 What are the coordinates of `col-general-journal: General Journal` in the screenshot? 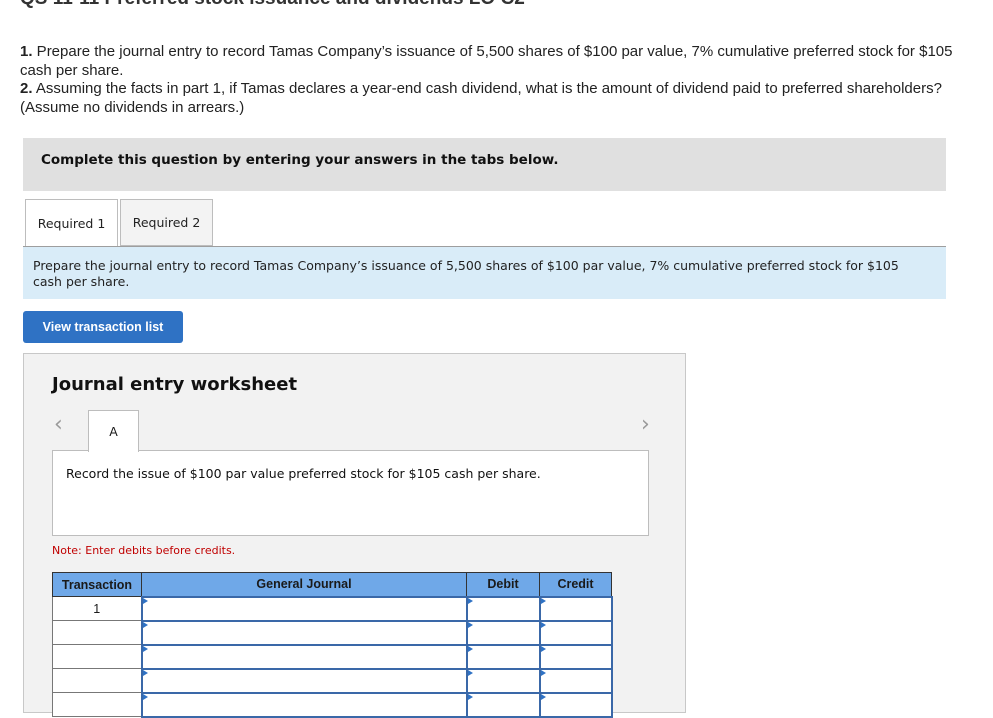 It's located at (304, 584).